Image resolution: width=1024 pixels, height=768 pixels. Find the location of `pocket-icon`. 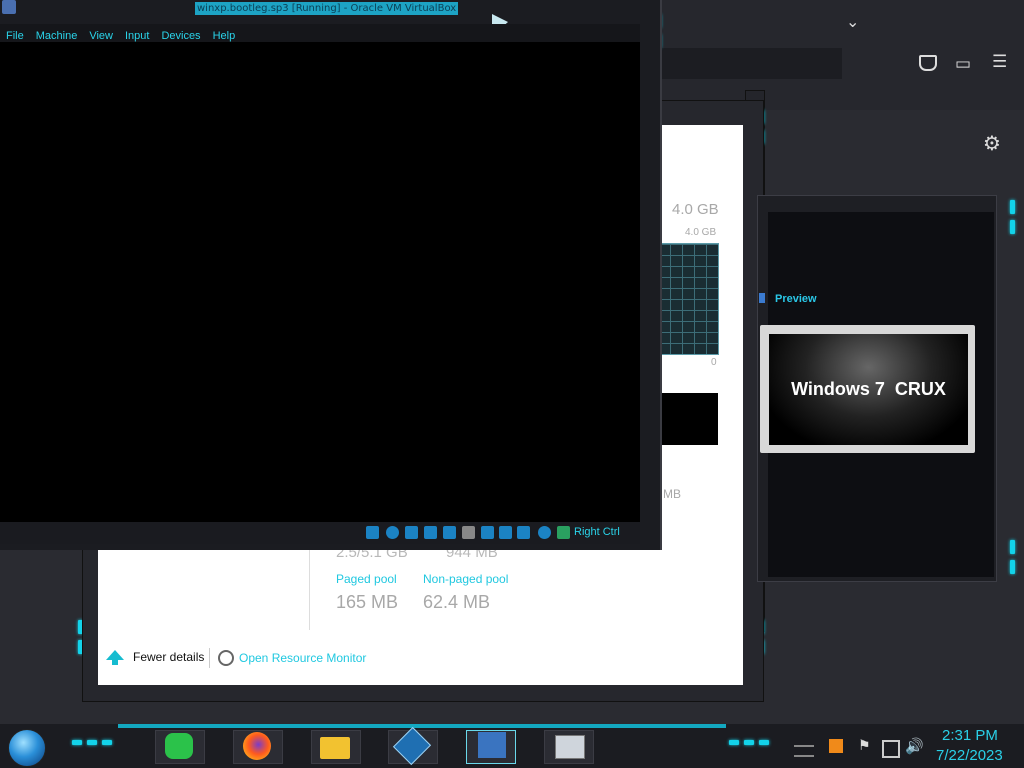

pocket-icon is located at coordinates (928, 63).